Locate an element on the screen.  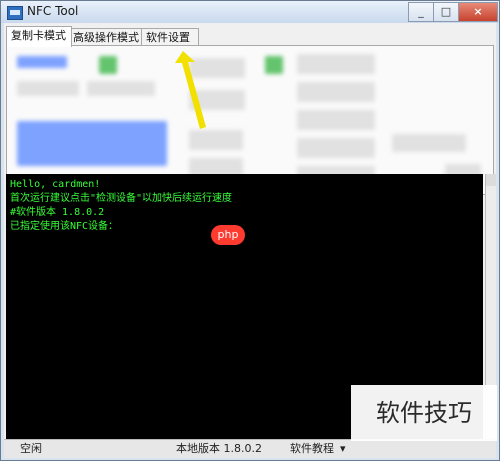
console-line: #软件版本 1.8.0.2 is located at coordinates (57, 212).